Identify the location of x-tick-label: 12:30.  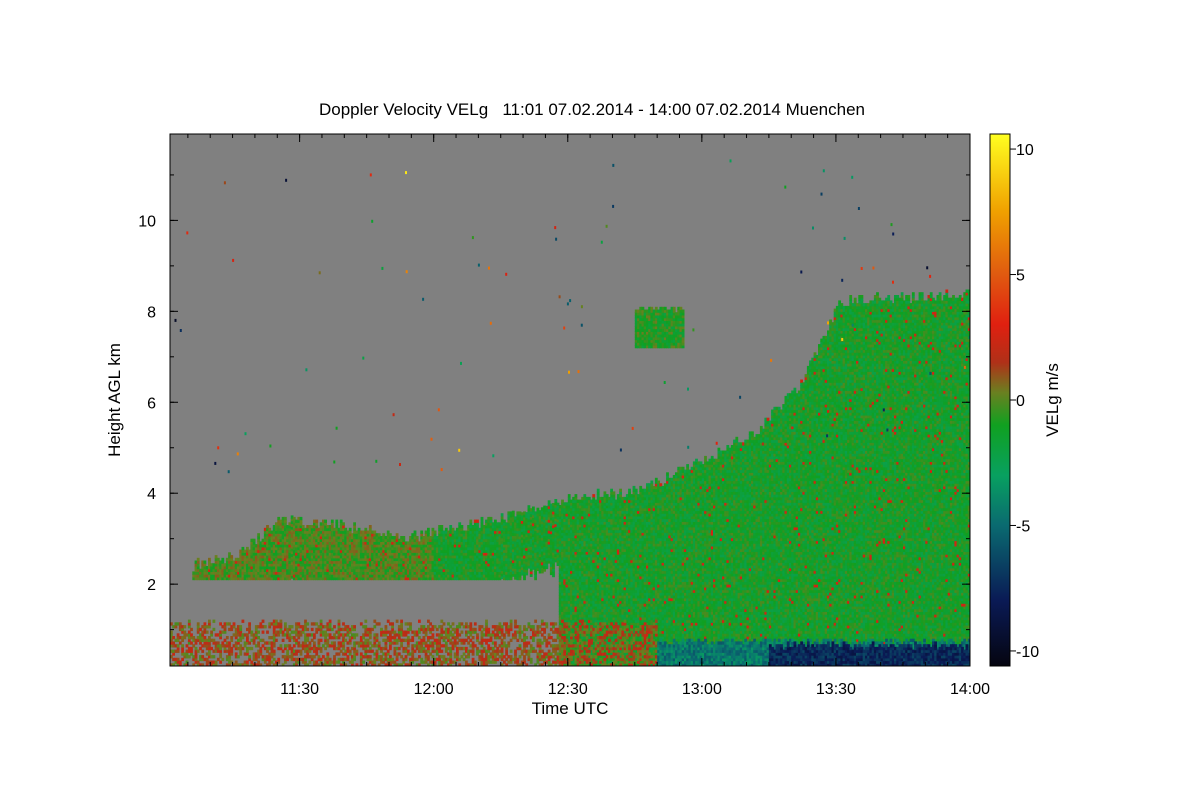
(568, 689).